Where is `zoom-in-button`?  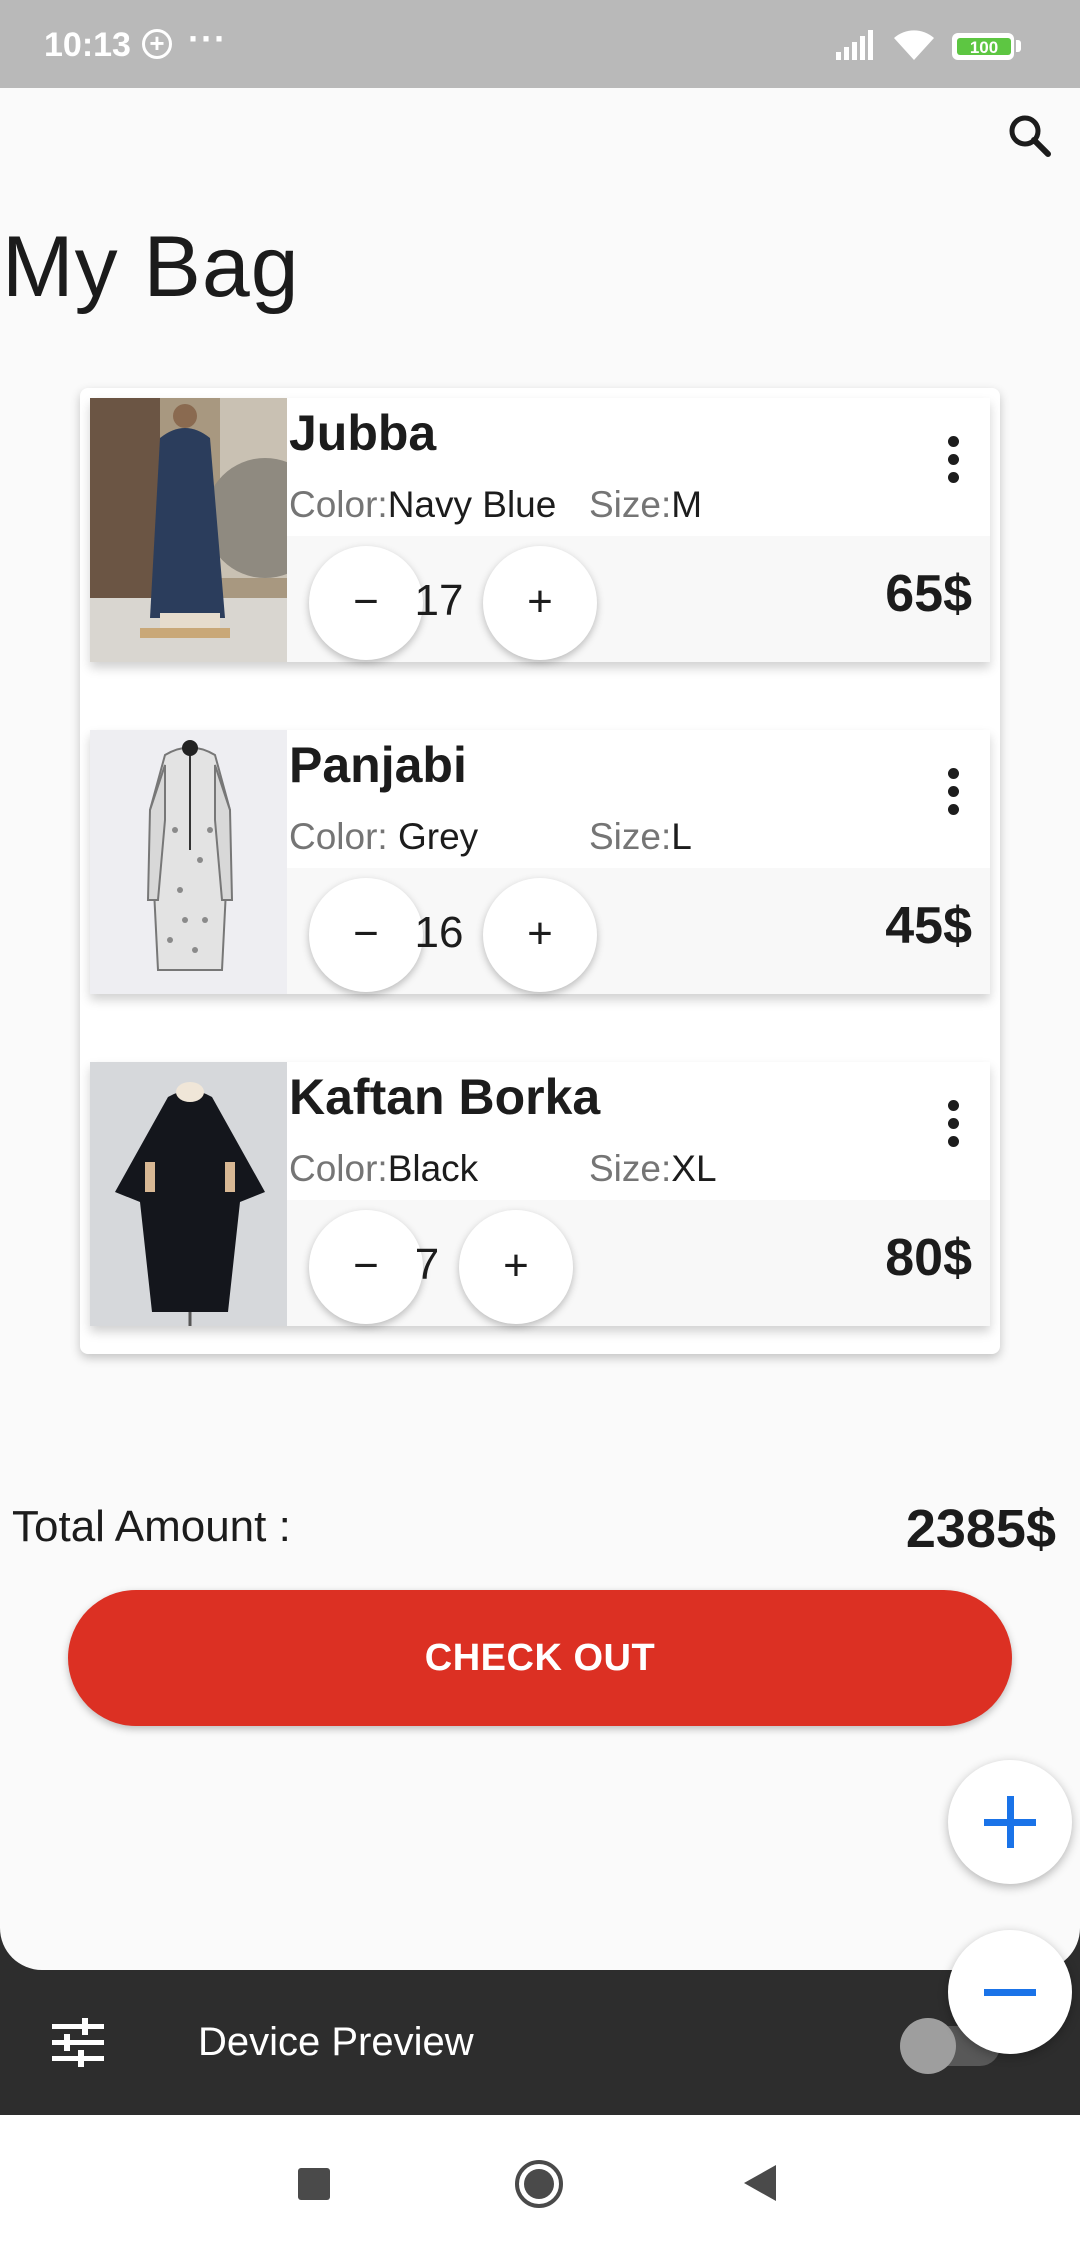
zoom-in-button is located at coordinates (1010, 1822).